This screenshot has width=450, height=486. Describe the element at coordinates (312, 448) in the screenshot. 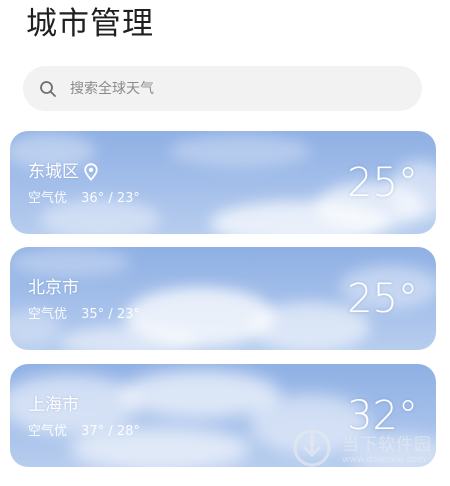

I see `watermark-logo-icon` at that location.